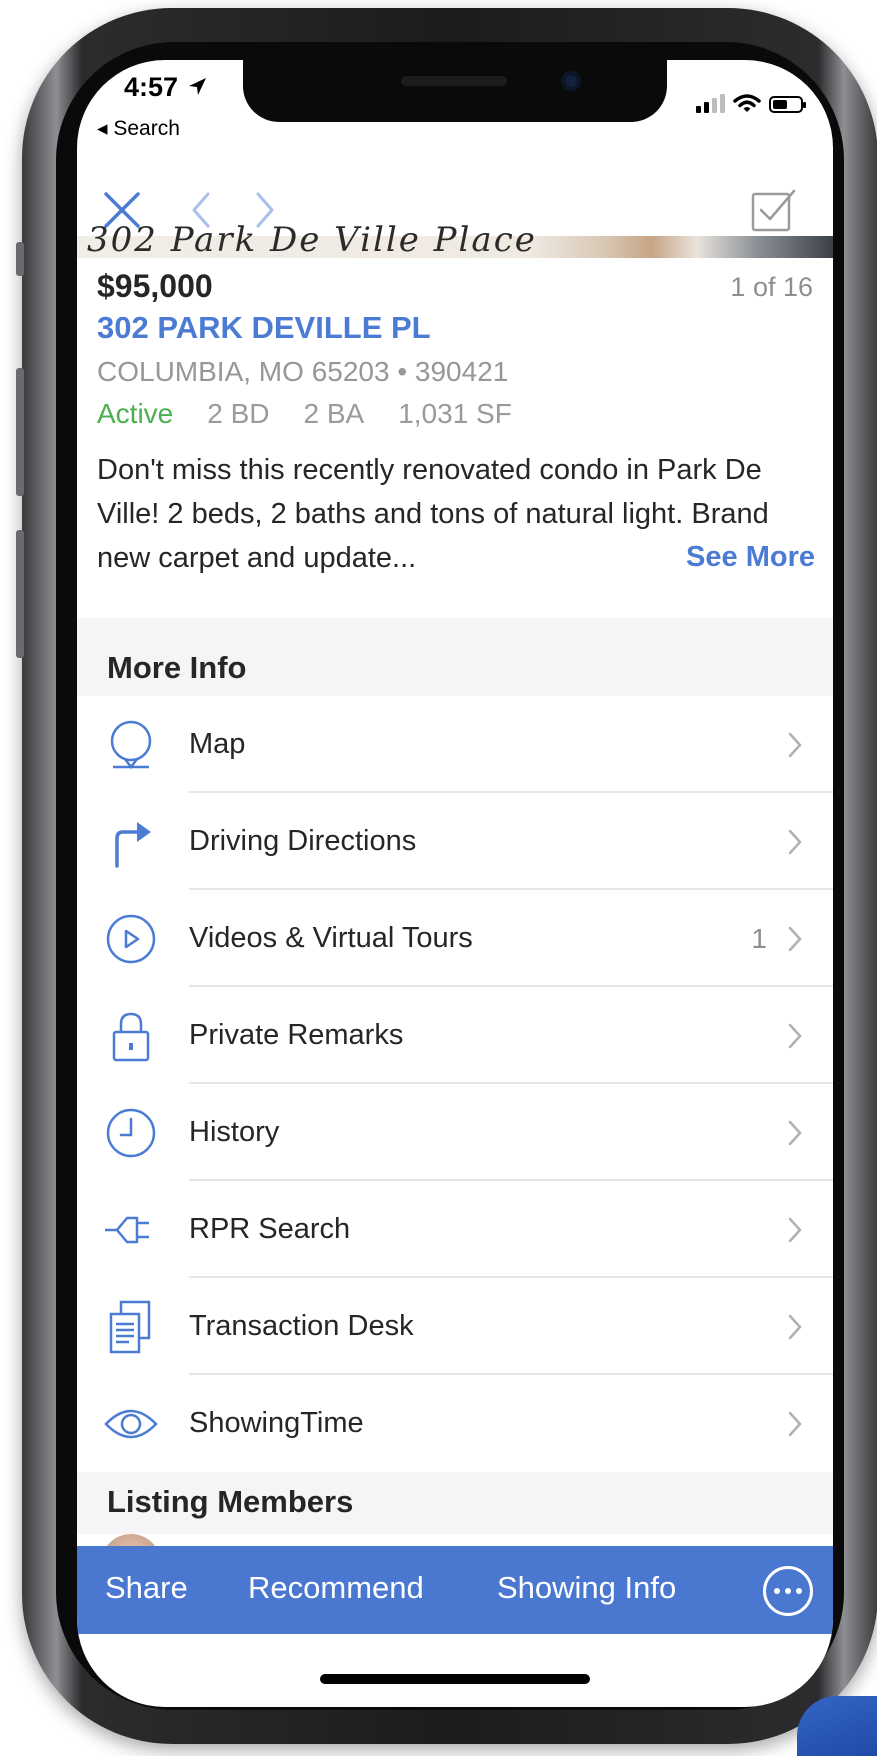 The width and height of the screenshot is (877, 1756). What do you see at coordinates (334, 413) in the screenshot?
I see `baths: 2 BA` at bounding box center [334, 413].